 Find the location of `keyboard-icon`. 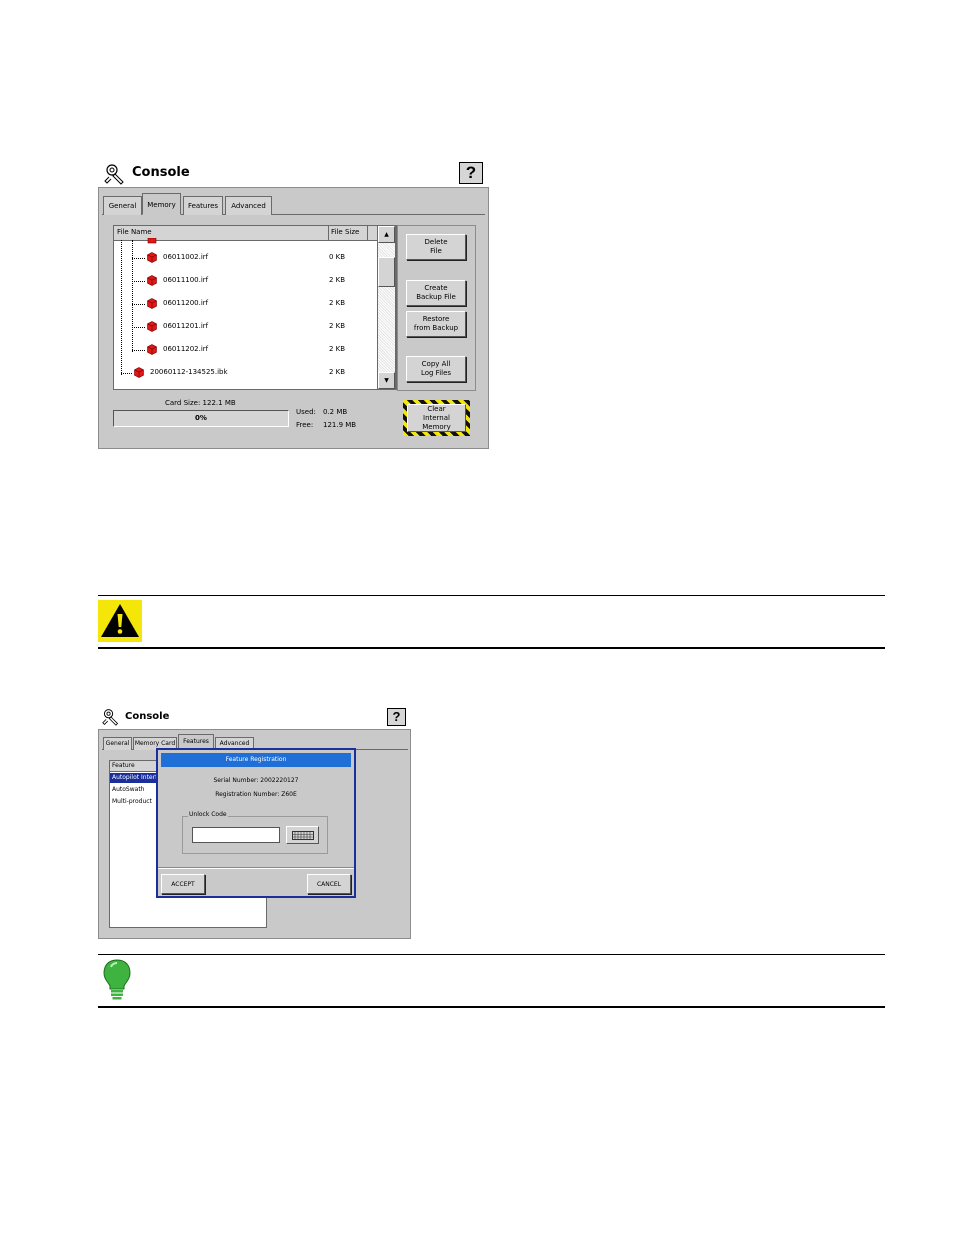

keyboard-icon is located at coordinates (302, 835).